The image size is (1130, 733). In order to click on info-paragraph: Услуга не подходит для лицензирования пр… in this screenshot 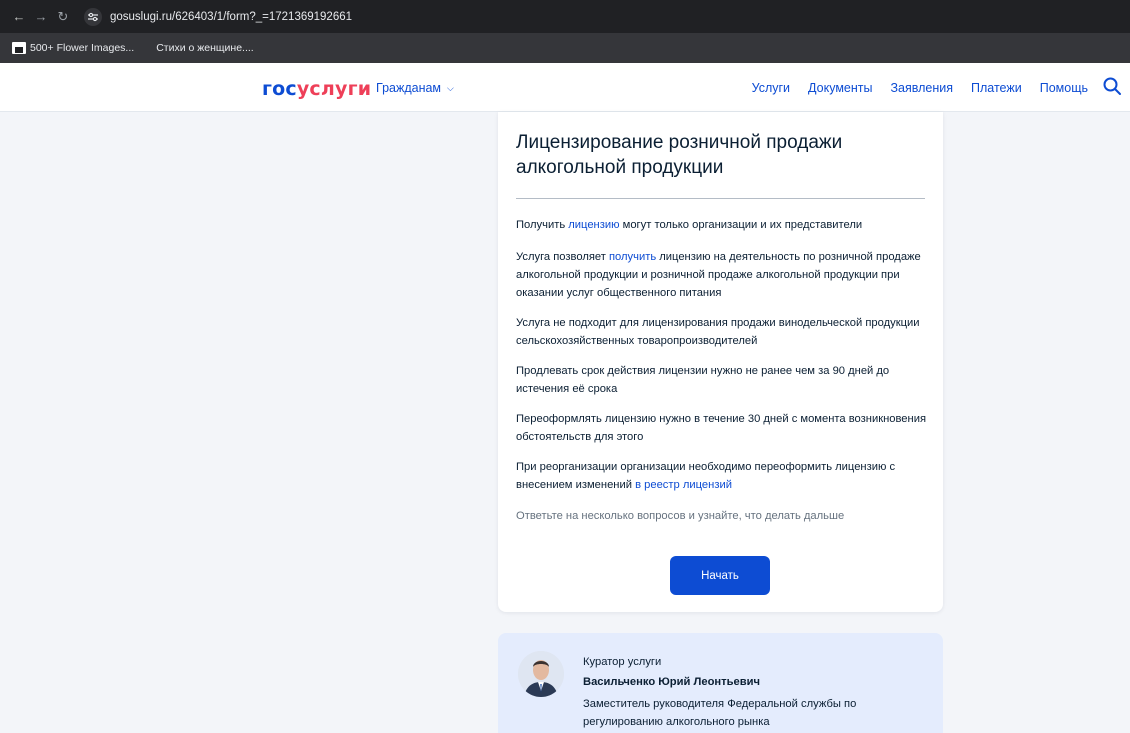, I will do `click(718, 332)`.